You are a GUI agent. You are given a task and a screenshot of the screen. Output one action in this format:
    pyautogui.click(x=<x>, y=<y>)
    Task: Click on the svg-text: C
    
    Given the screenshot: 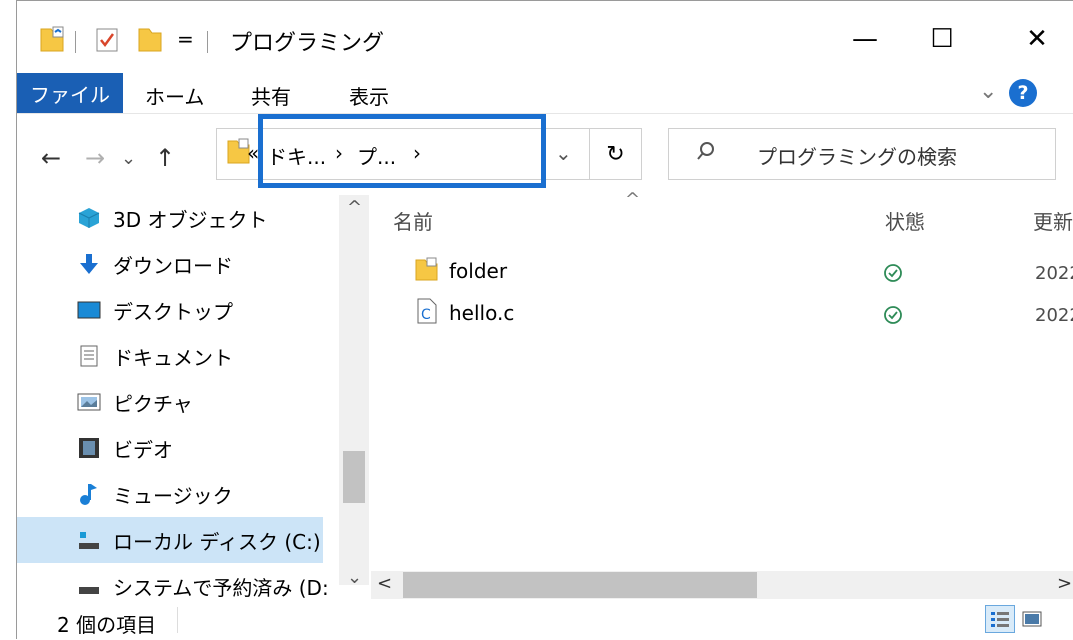 What is the action you would take?
    pyautogui.click(x=426, y=315)
    